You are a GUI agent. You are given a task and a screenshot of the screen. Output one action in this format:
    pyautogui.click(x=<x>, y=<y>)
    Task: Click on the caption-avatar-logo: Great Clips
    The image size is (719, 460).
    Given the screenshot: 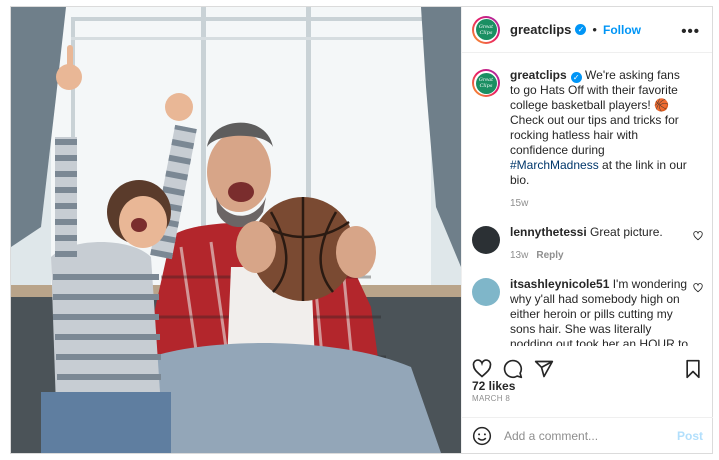 What is the action you would take?
    pyautogui.click(x=486, y=83)
    